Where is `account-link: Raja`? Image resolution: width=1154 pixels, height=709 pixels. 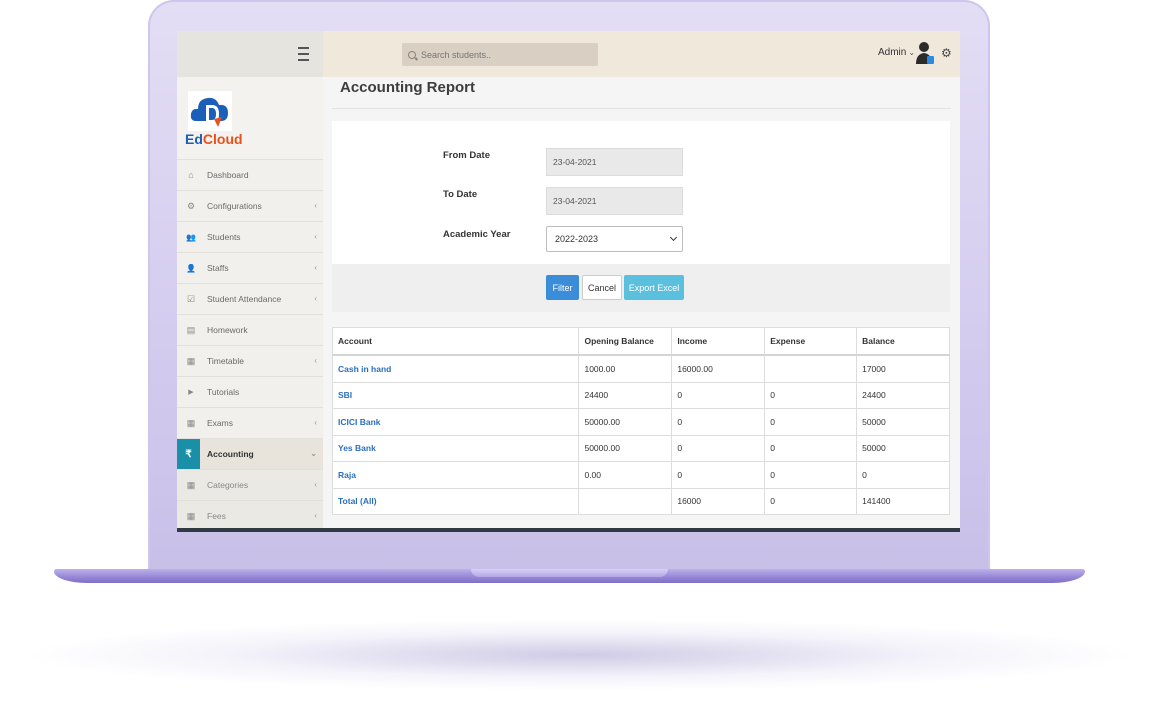 account-link: Raja is located at coordinates (455, 475).